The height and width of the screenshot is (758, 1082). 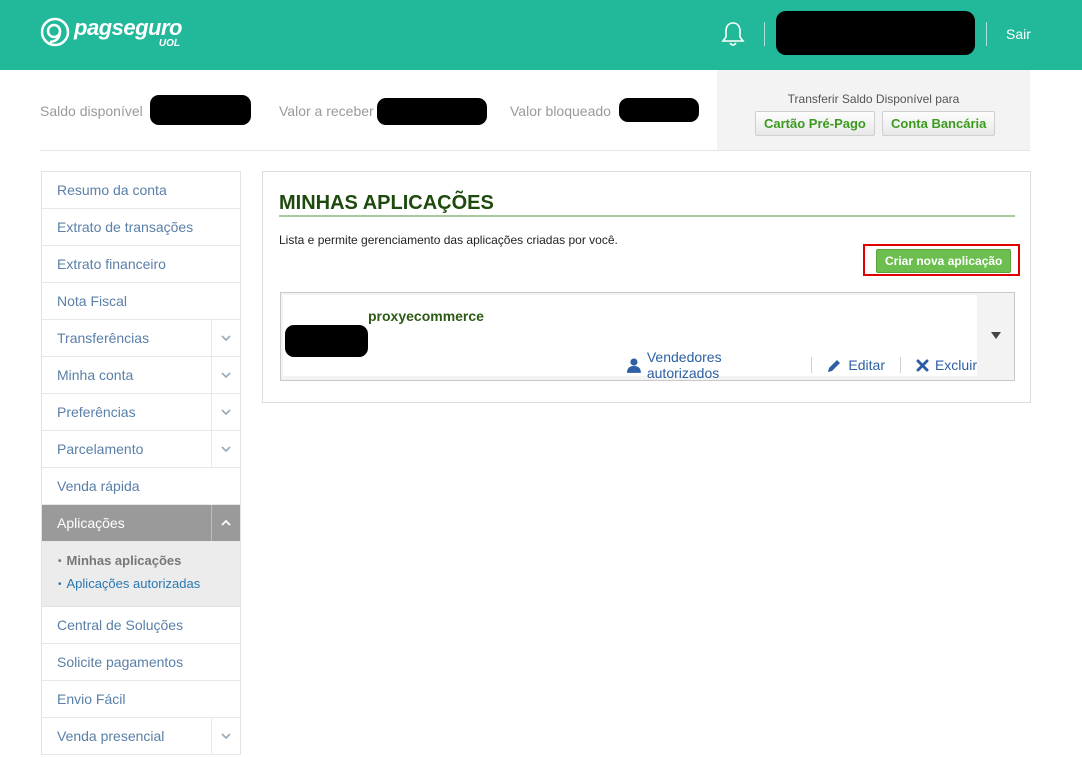 What do you see at coordinates (733, 34) in the screenshot?
I see `bell-icon` at bounding box center [733, 34].